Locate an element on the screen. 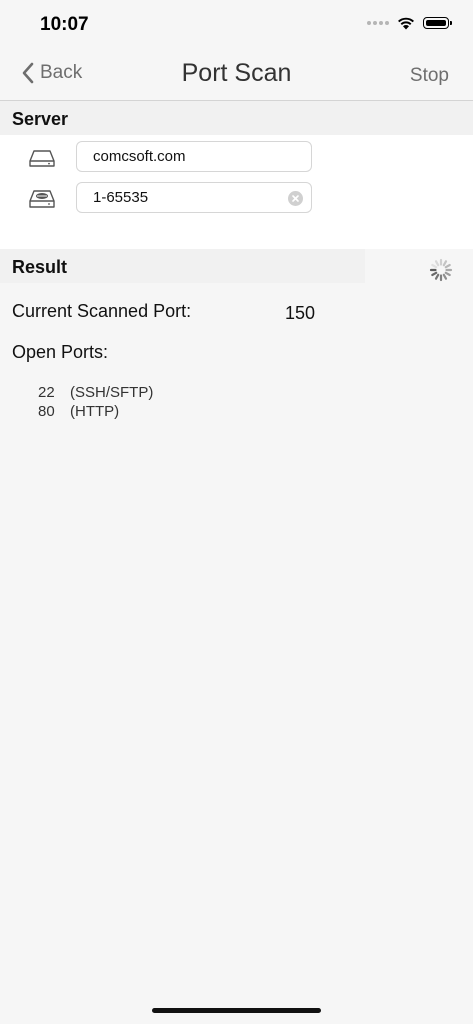  port-range-row is located at coordinates (236, 199).